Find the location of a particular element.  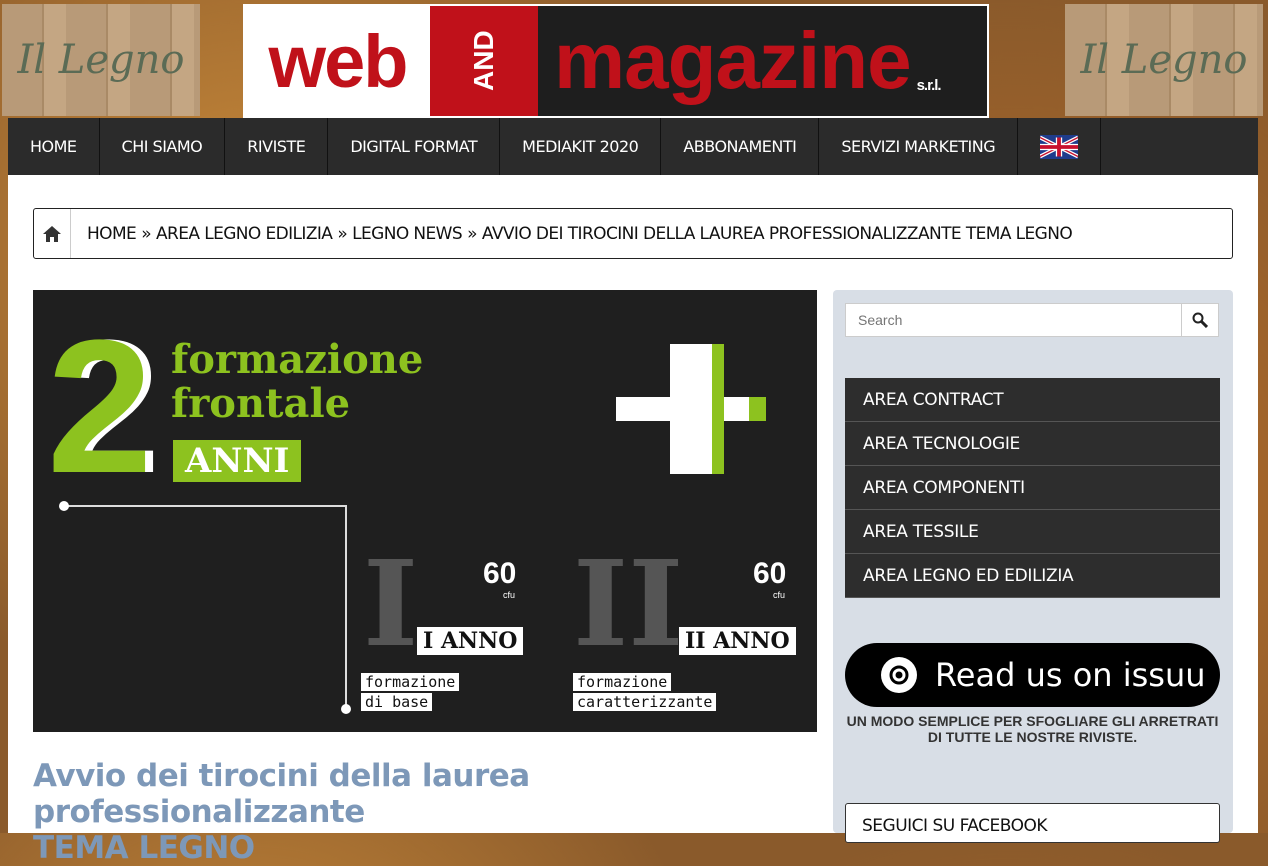

sub-label-2-line1: formazione is located at coordinates (622, 682).